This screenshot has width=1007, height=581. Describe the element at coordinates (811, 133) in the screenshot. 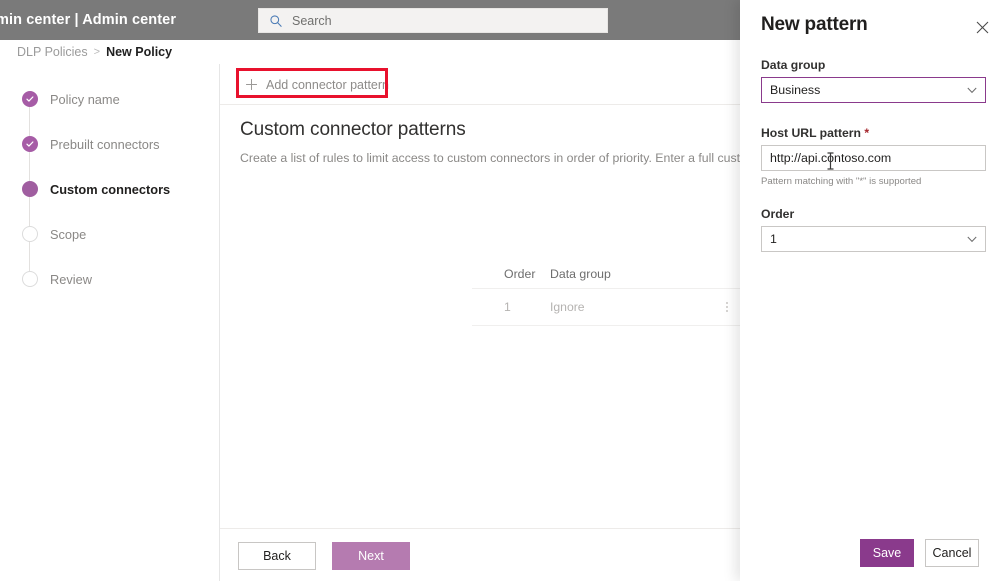

I see `host-url-label-text: Host URL pattern` at that location.